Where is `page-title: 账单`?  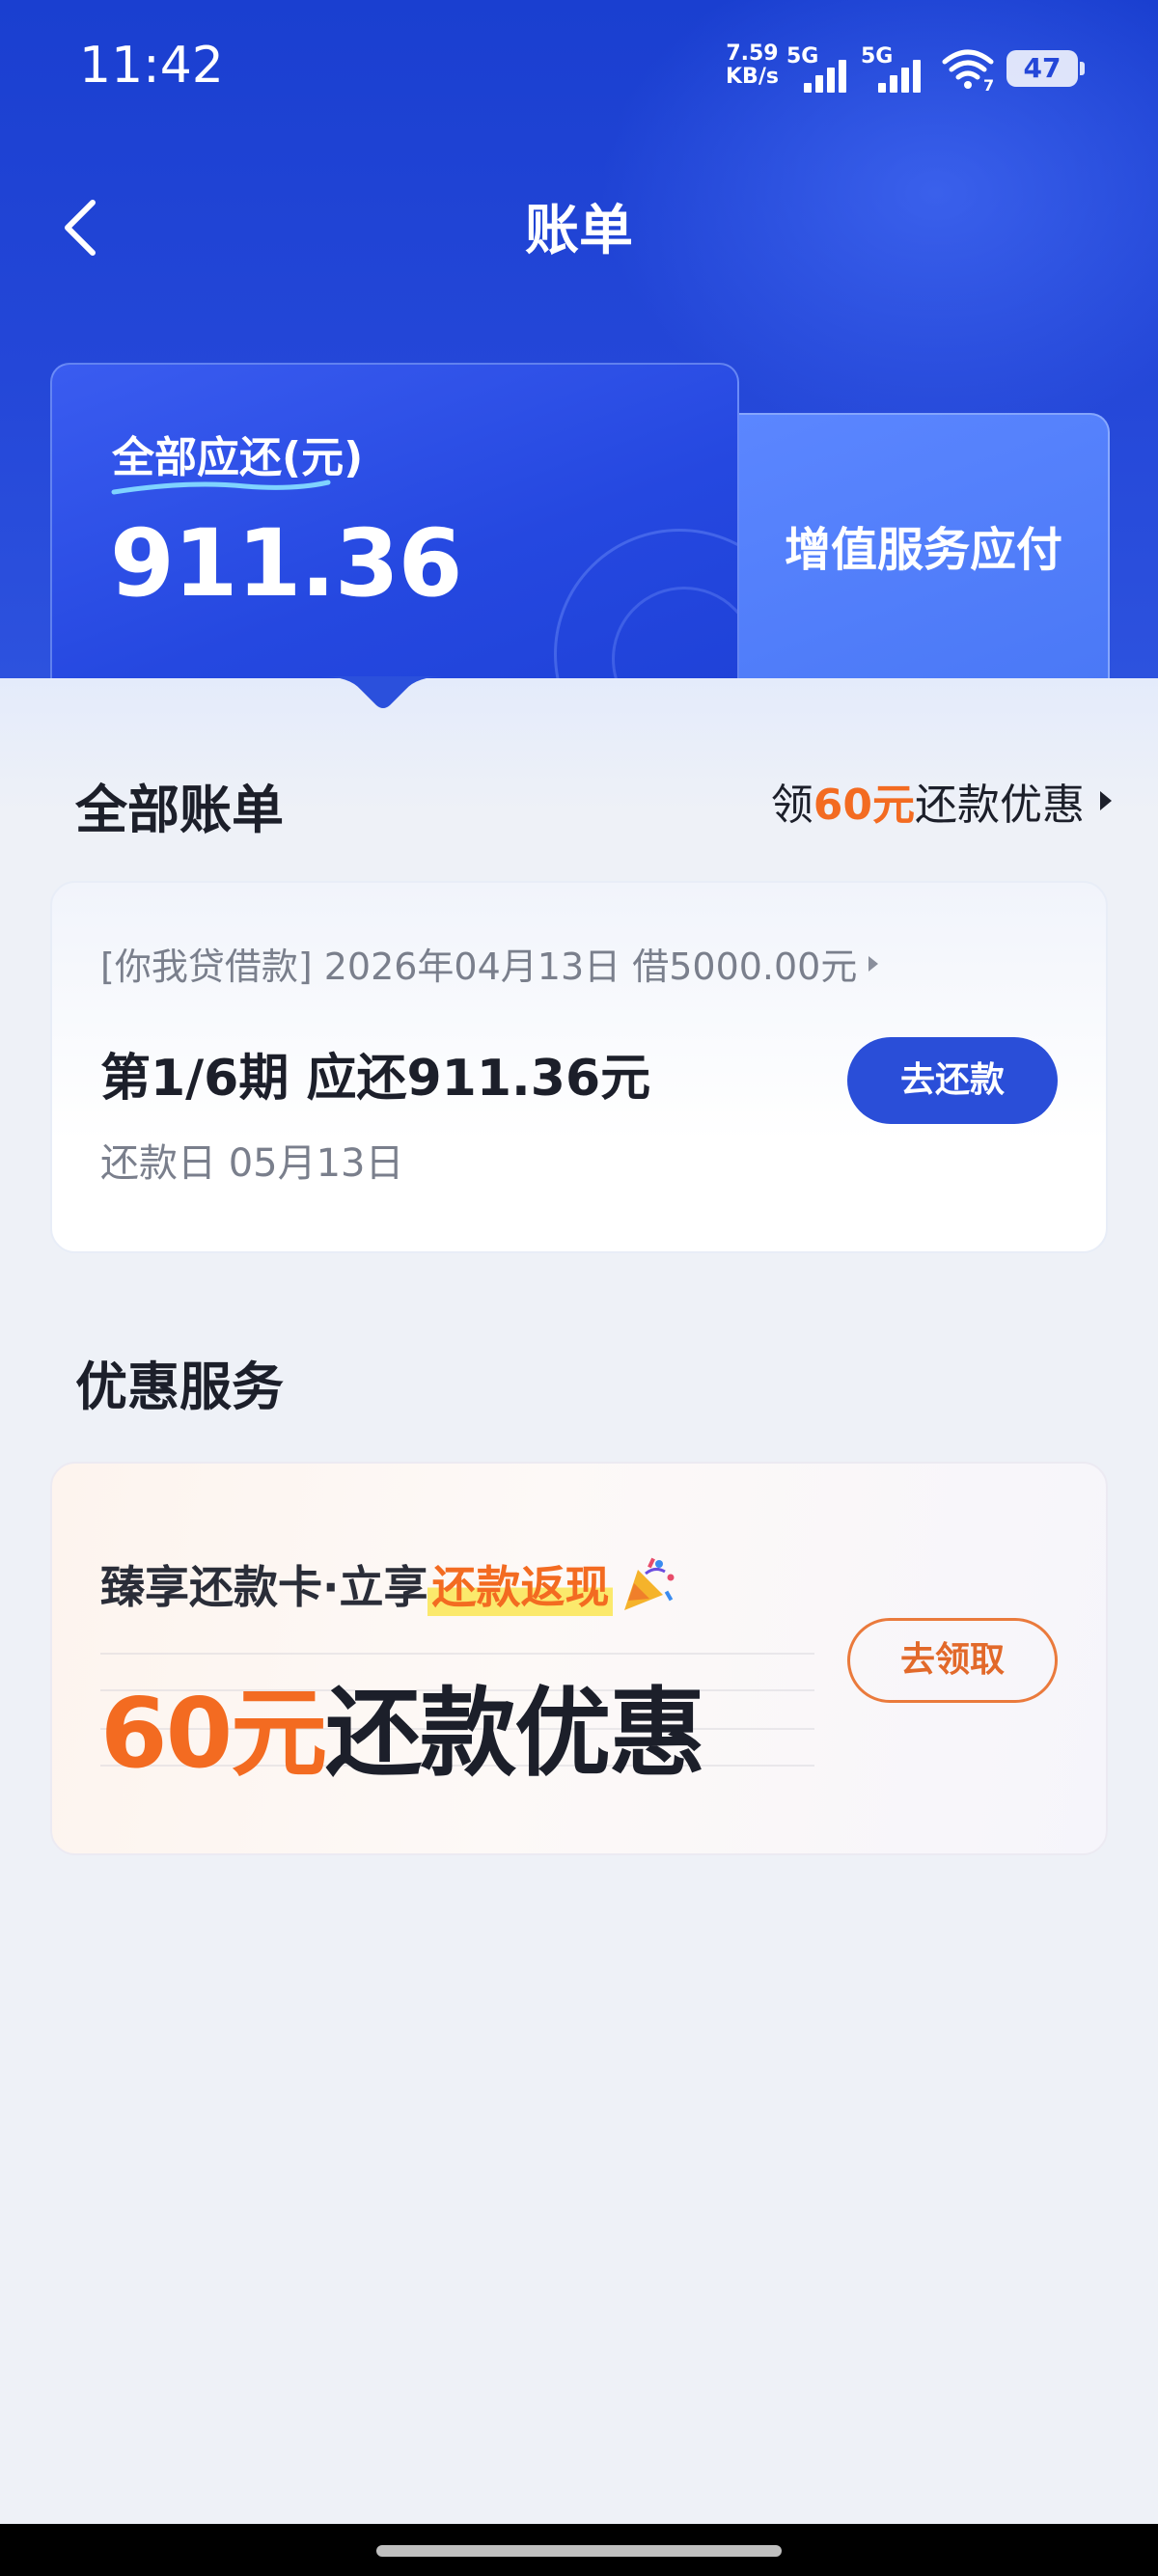 page-title: 账单 is located at coordinates (579, 231).